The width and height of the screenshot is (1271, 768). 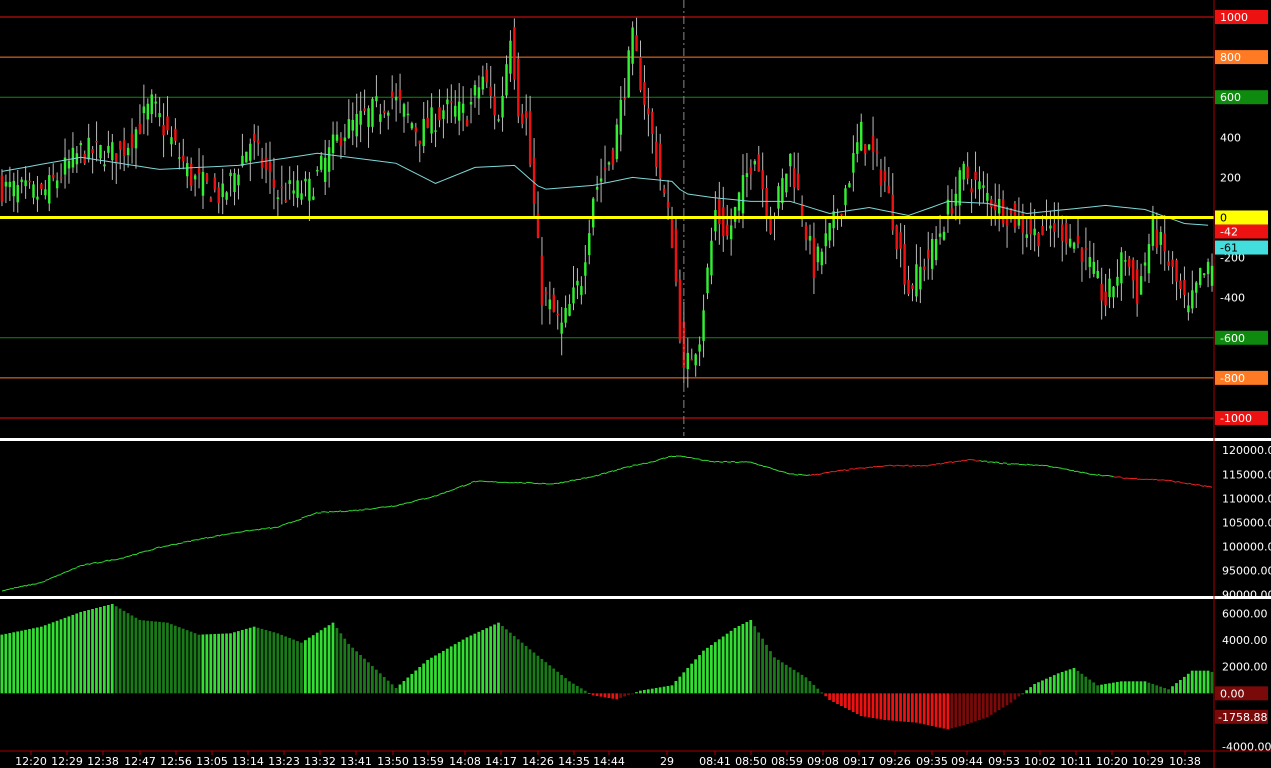 What do you see at coordinates (1245, 613) in the screenshot?
I see `y-tick-label: 6000.00` at bounding box center [1245, 613].